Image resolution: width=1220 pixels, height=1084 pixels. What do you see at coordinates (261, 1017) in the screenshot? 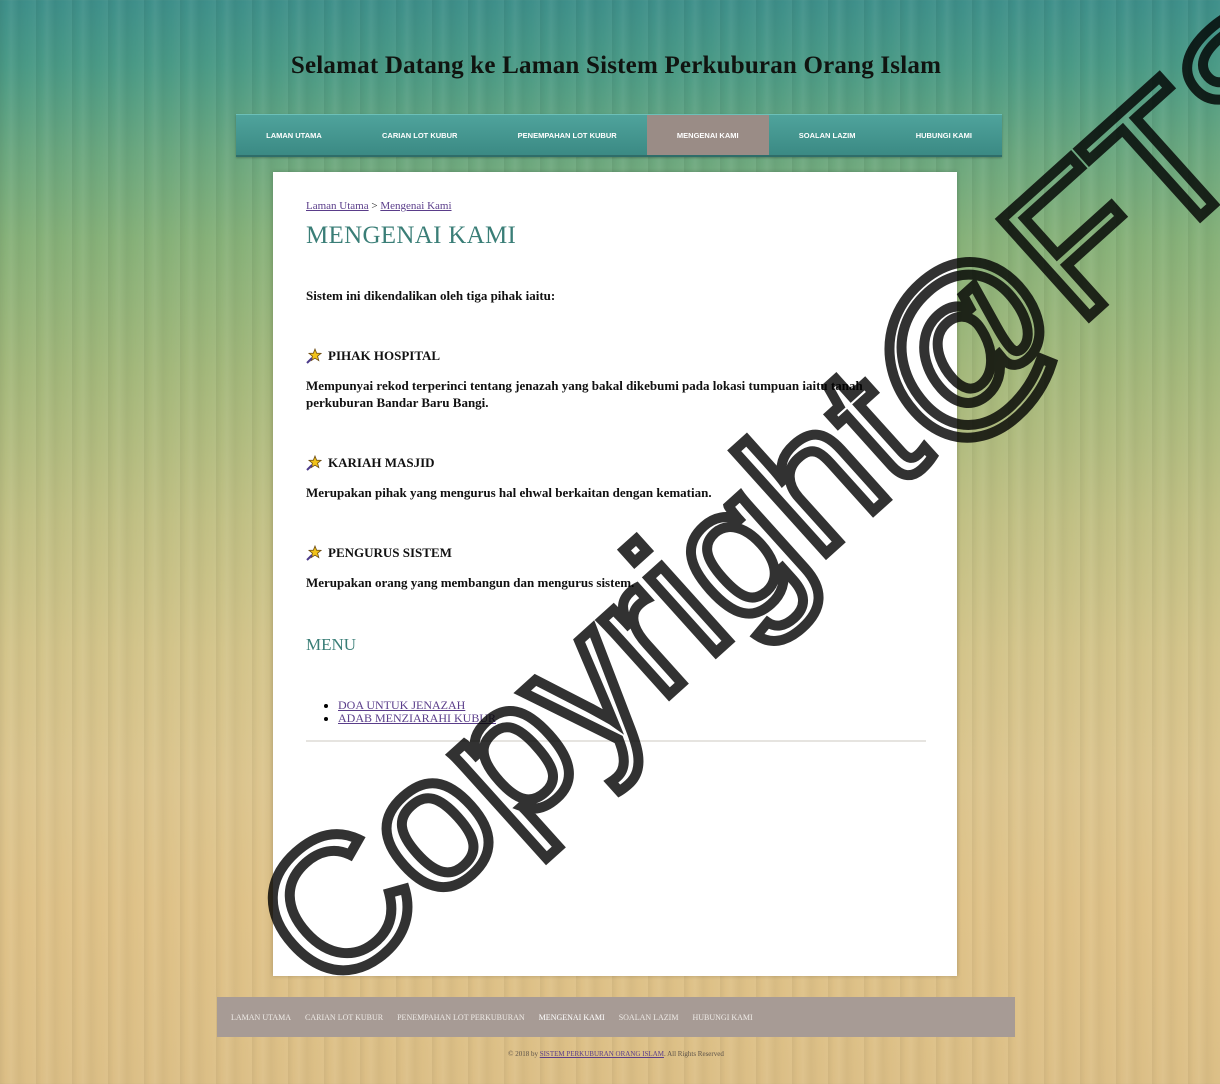
I see `footer-nav-laman-utama: LAMAN UTAMA` at bounding box center [261, 1017].